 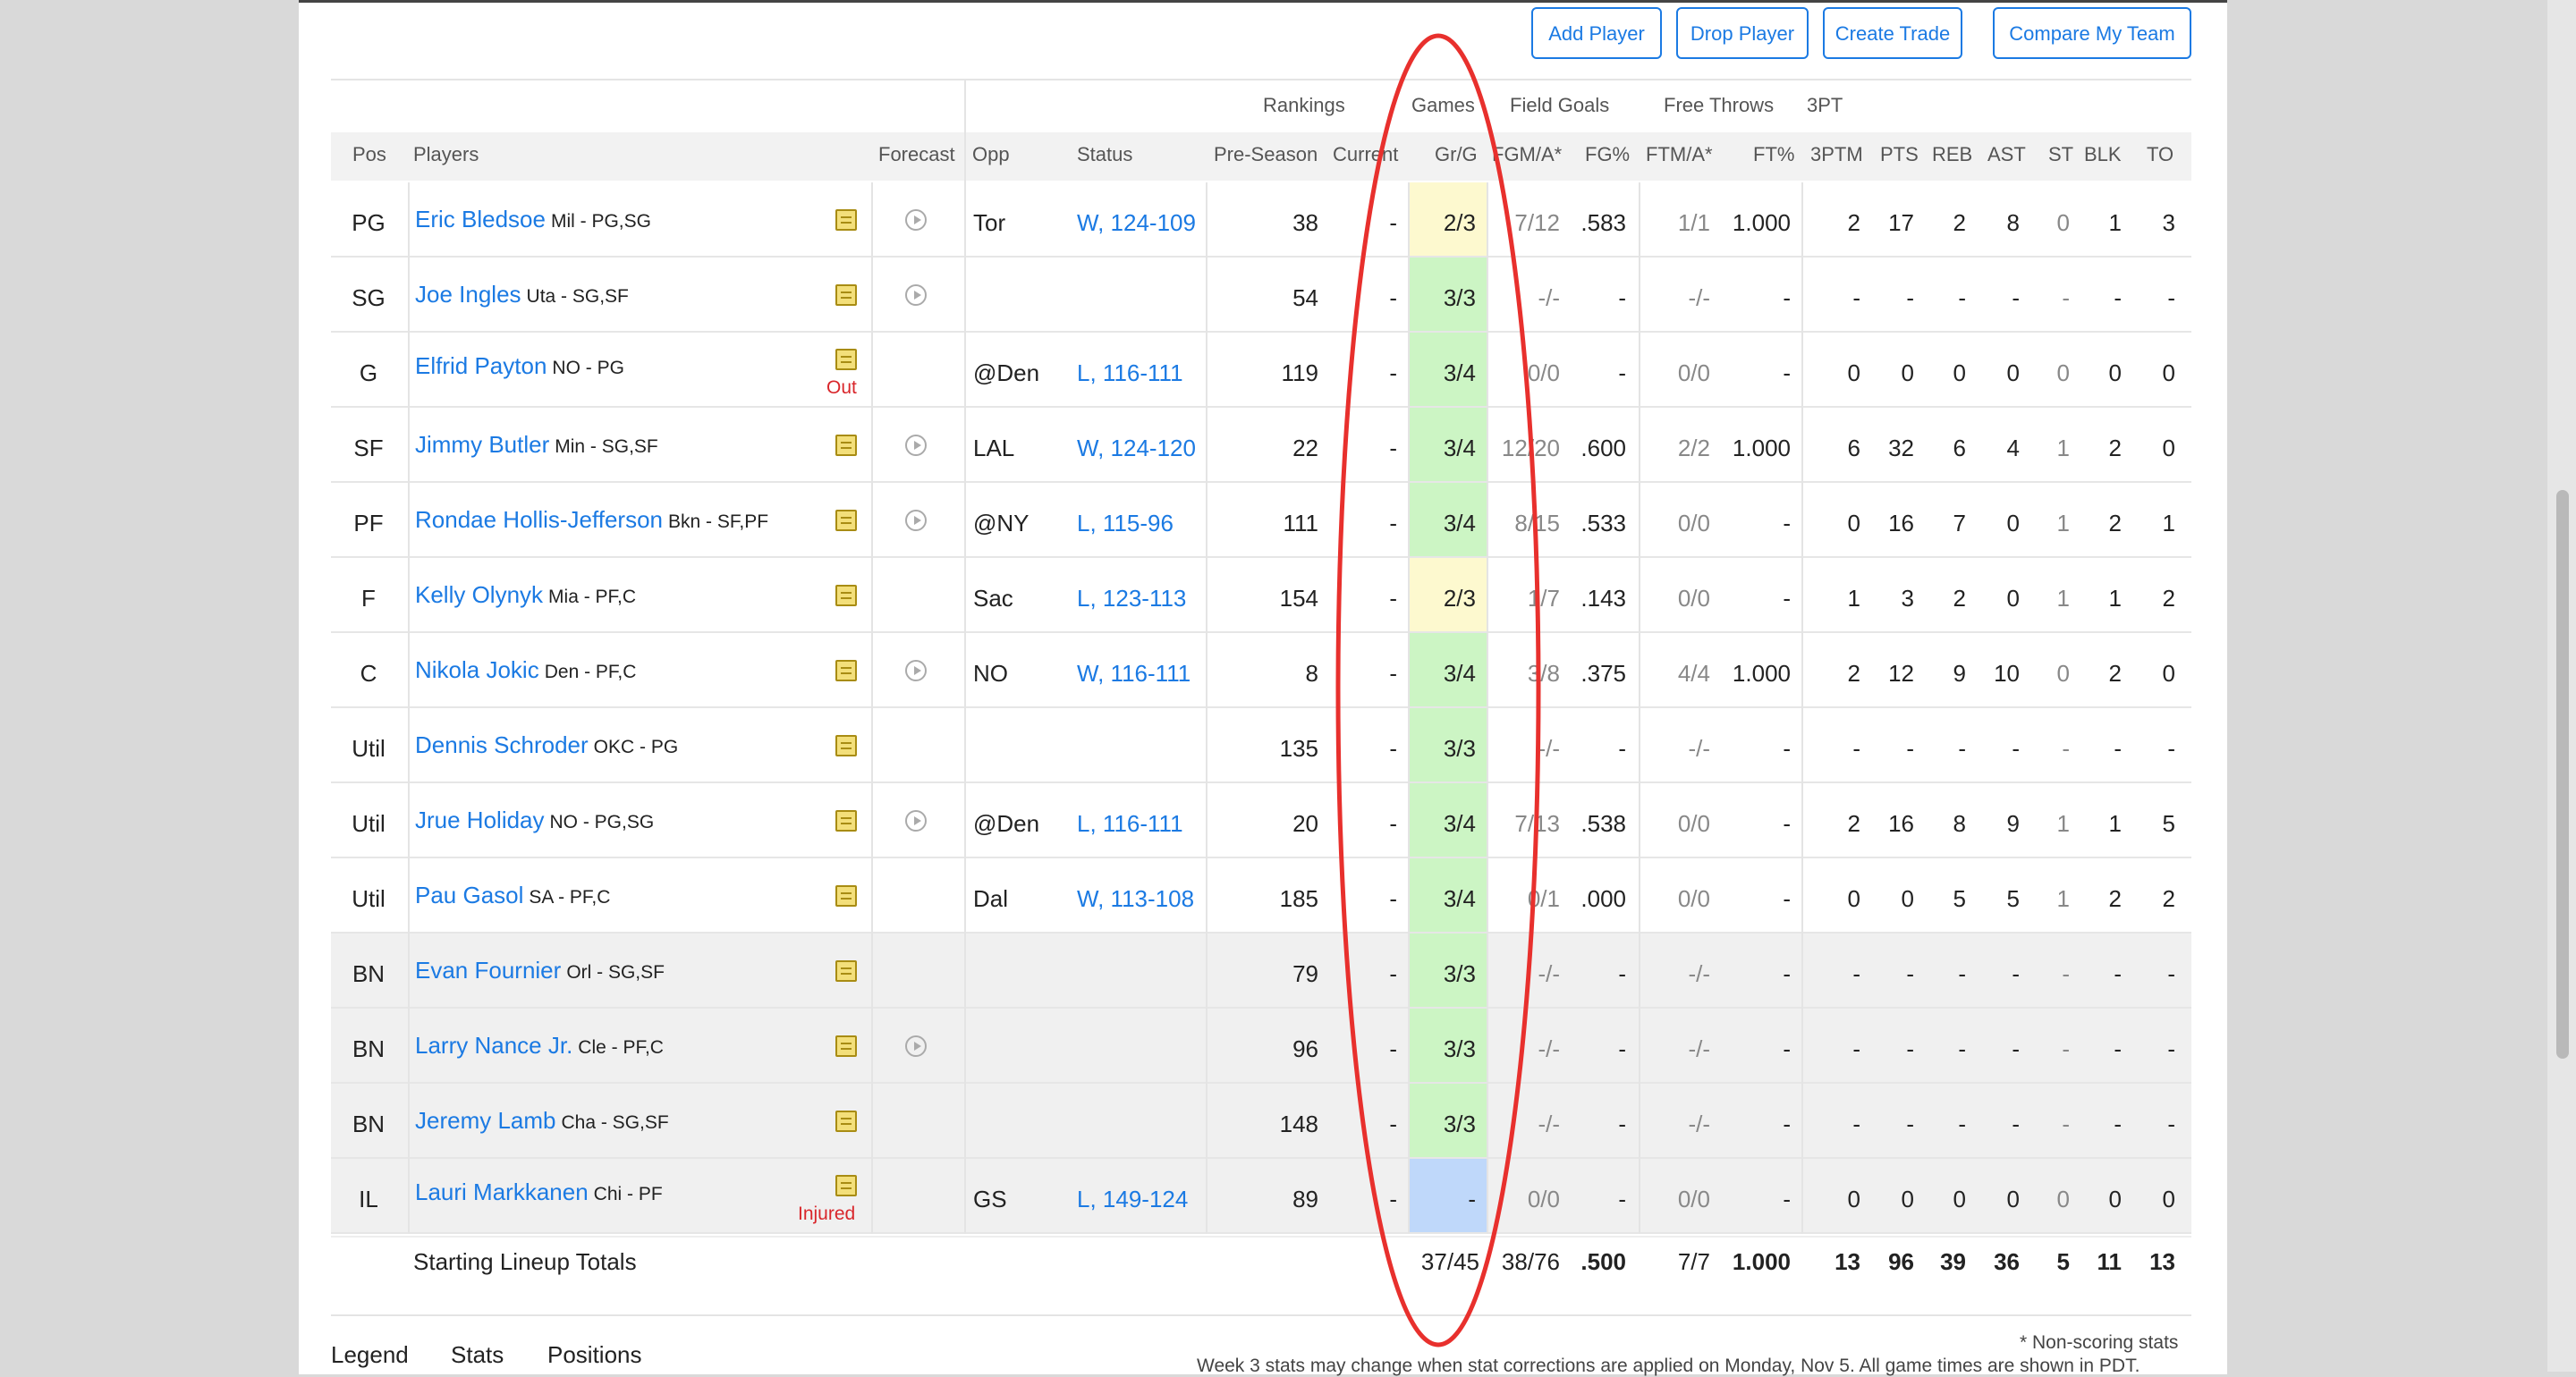 I want to click on add-player-button: Add Player, so click(x=1596, y=33).